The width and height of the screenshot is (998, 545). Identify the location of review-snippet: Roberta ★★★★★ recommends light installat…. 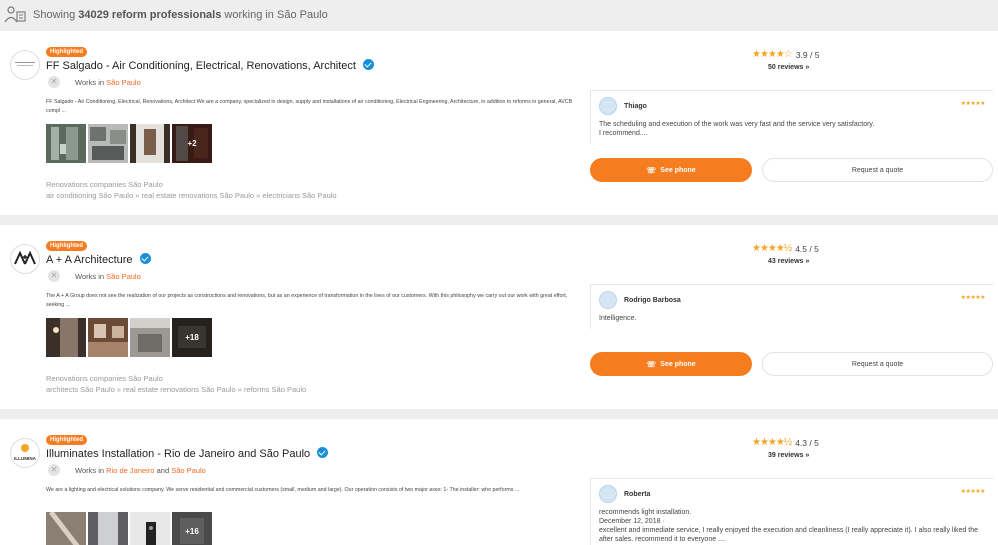
(791, 511).